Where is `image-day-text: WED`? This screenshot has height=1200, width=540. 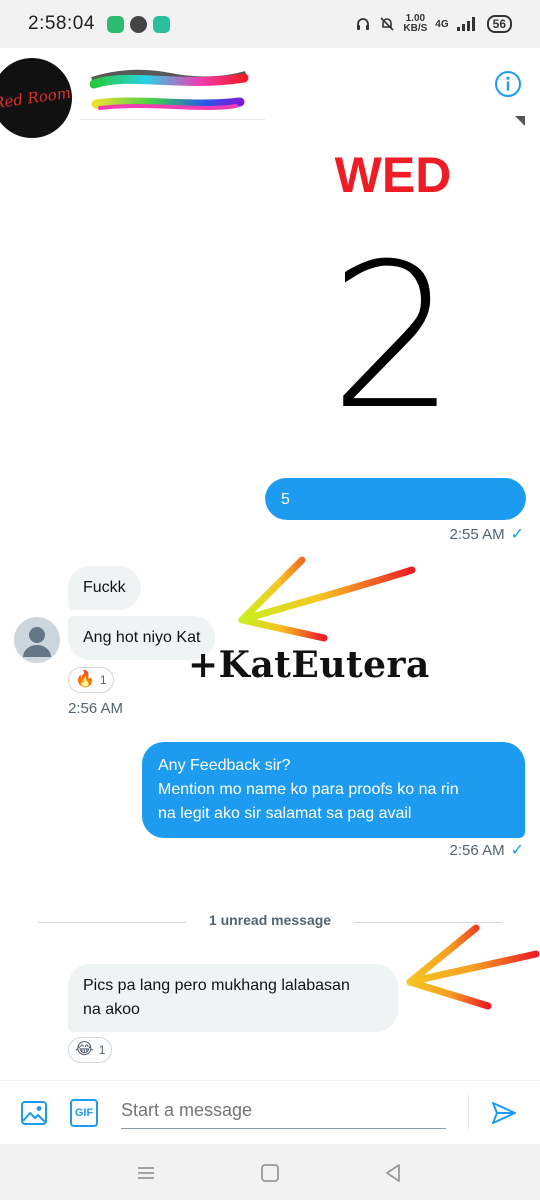
image-day-text: WED is located at coordinates (393, 175).